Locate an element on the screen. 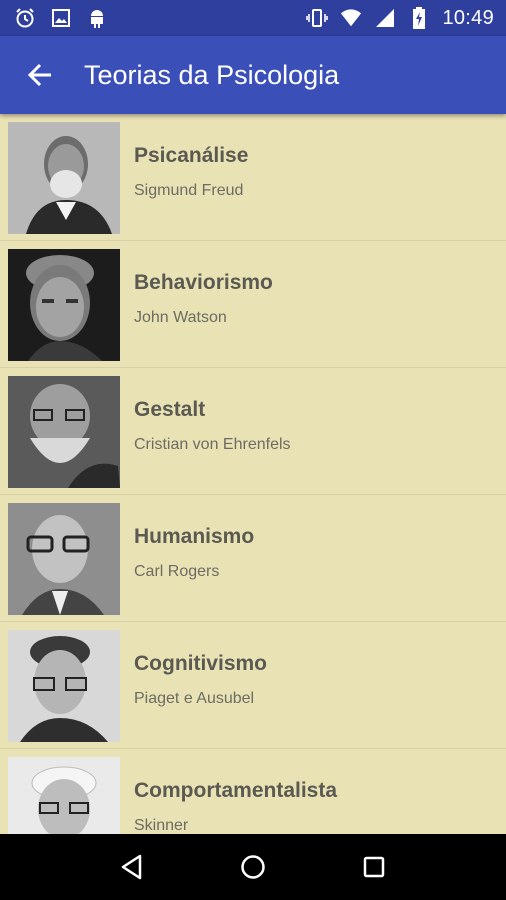 The height and width of the screenshot is (900, 506). nav-recents-button is located at coordinates (374, 867).